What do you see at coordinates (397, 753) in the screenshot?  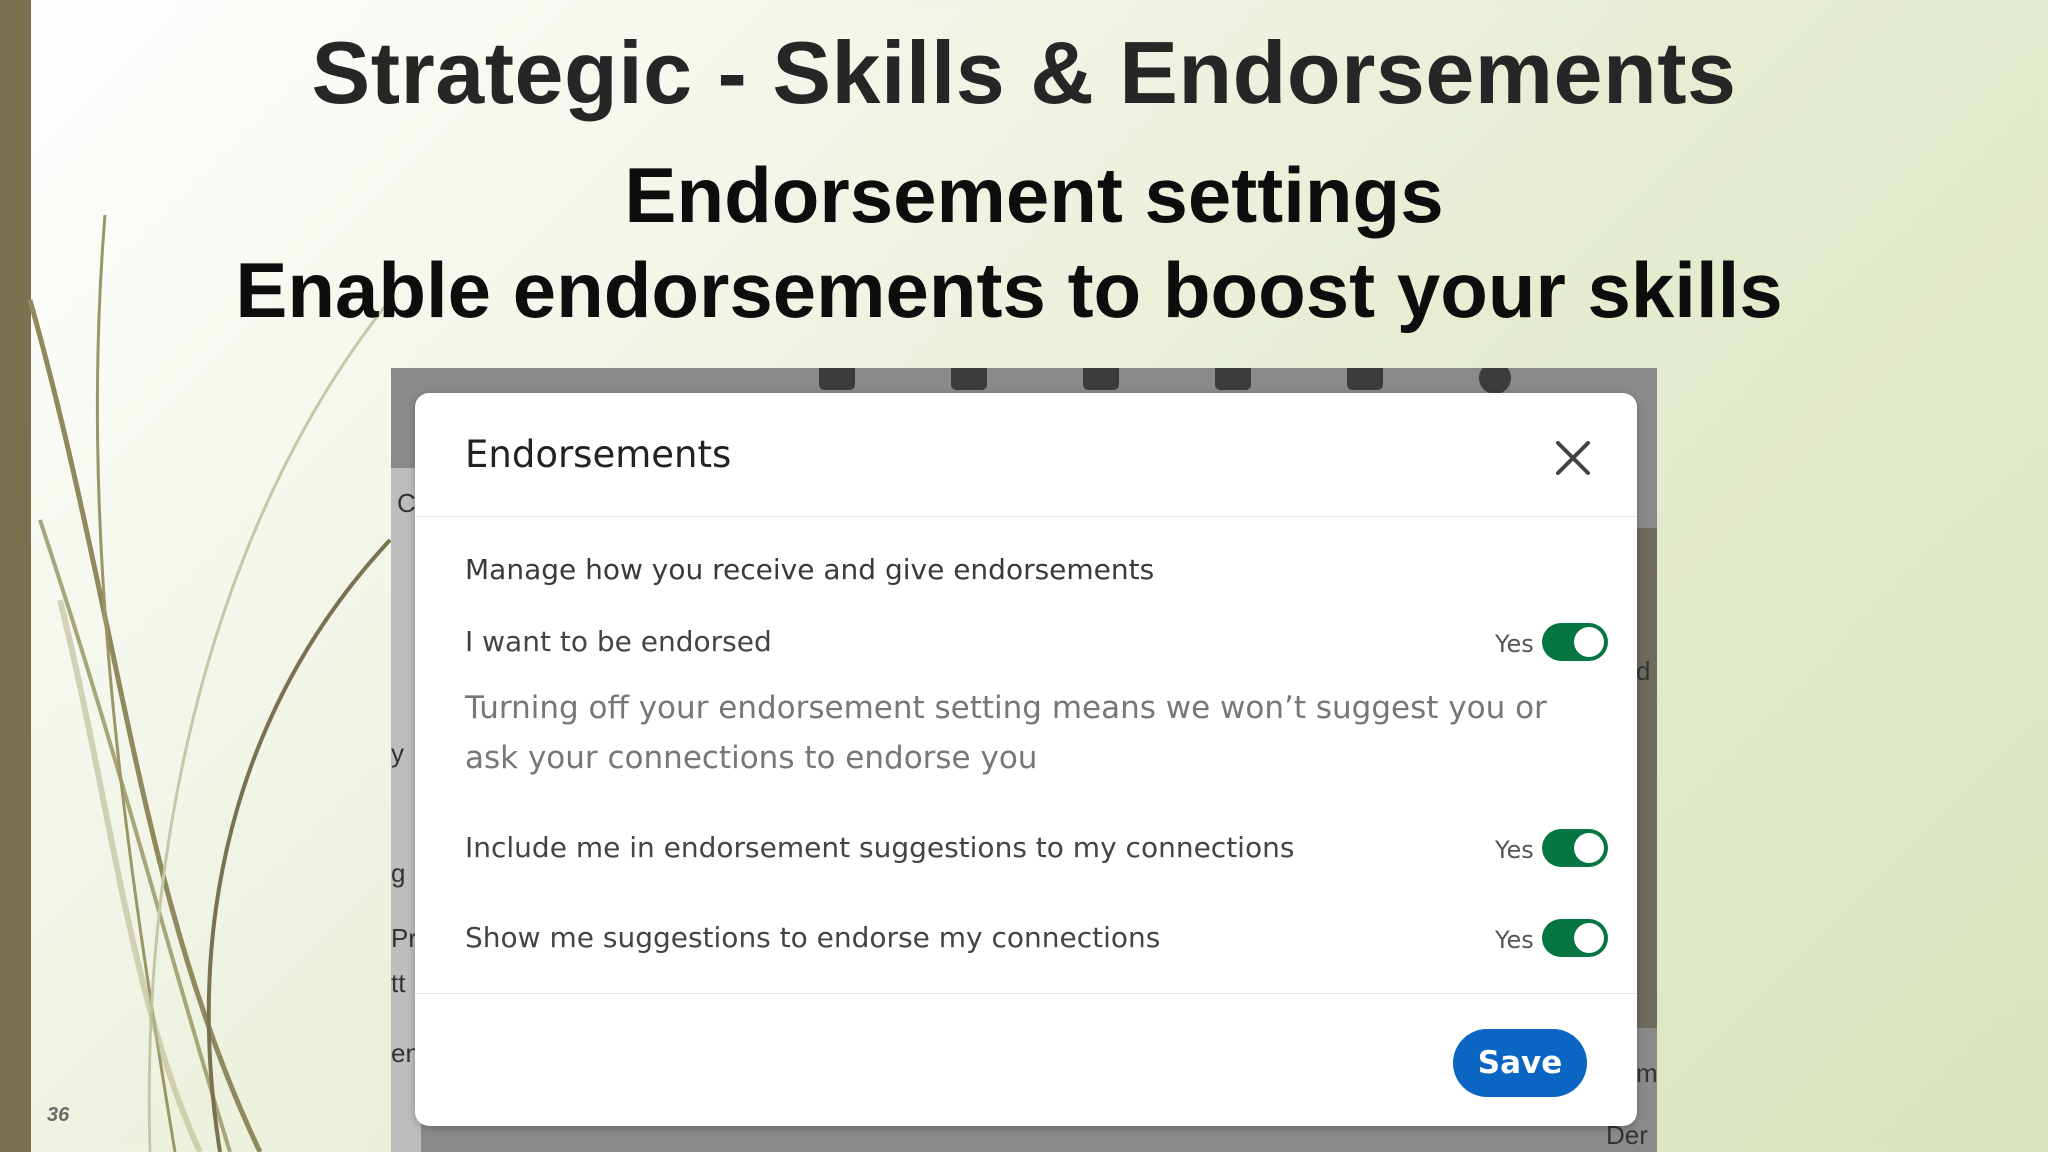 I see `background-text: y` at bounding box center [397, 753].